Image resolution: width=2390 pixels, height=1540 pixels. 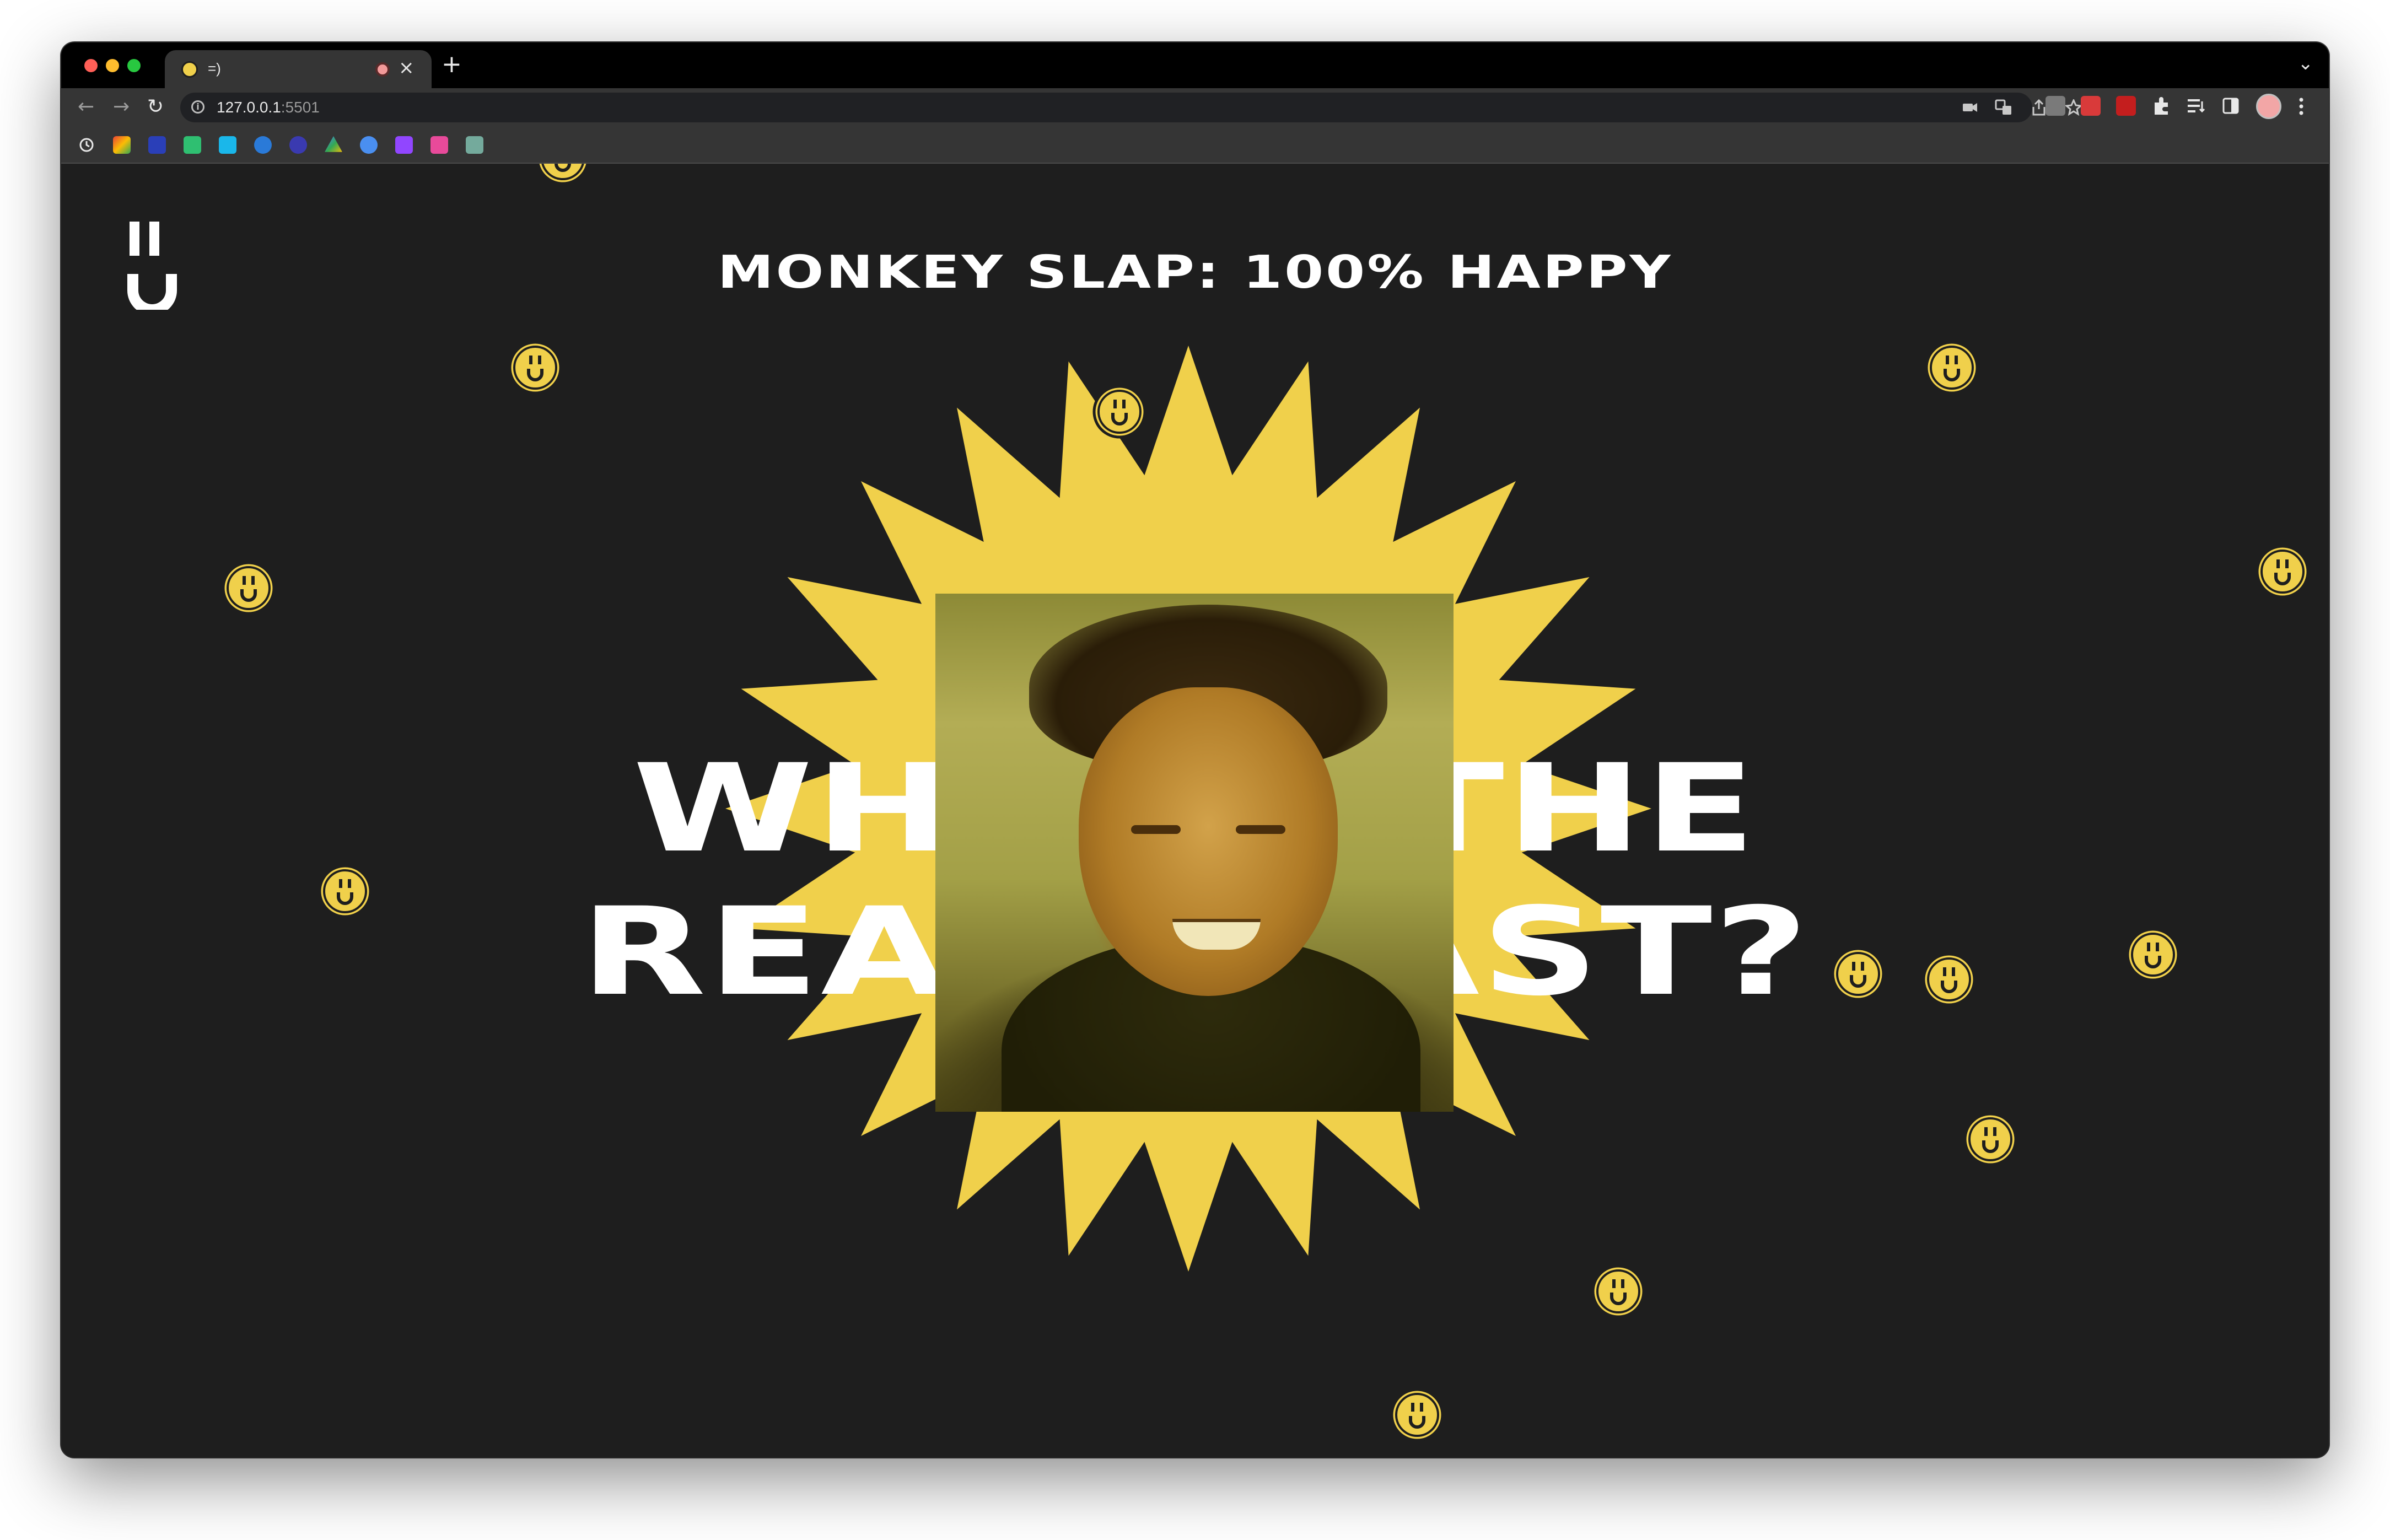 I want to click on webcam-photo, so click(x=1194, y=853).